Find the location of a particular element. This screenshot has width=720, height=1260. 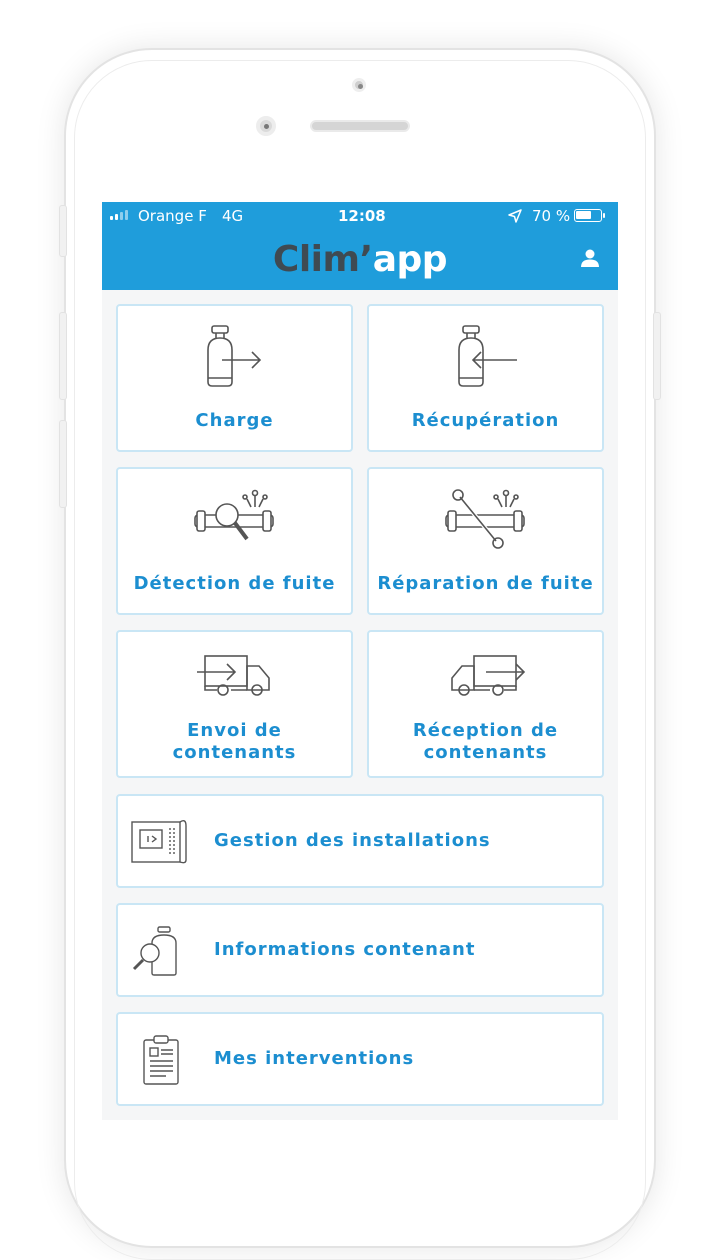

bottle-search-icon is located at coordinates (154, 951).